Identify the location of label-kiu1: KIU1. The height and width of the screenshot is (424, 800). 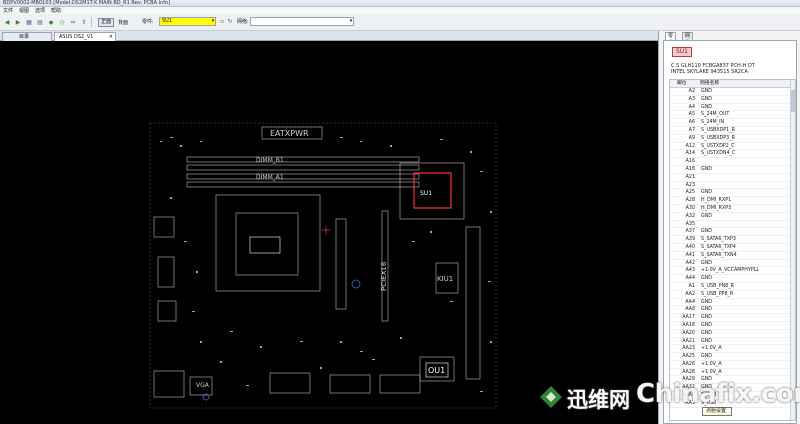
(445, 279).